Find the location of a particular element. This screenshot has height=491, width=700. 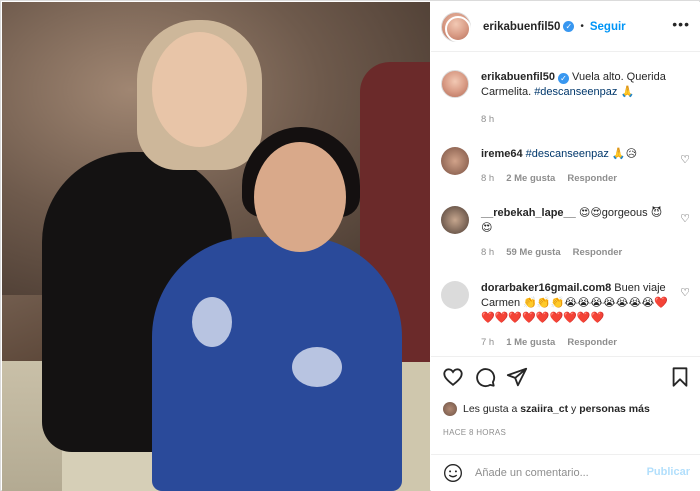

caption-emoji: 🙏 is located at coordinates (627, 92).